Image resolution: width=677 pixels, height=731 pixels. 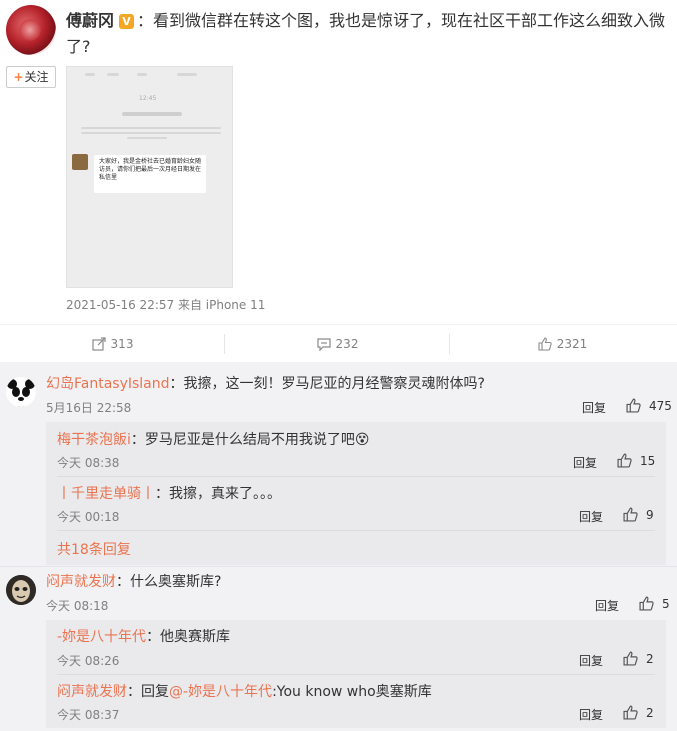 I want to click on comment-button: 232, so click(x=337, y=344).